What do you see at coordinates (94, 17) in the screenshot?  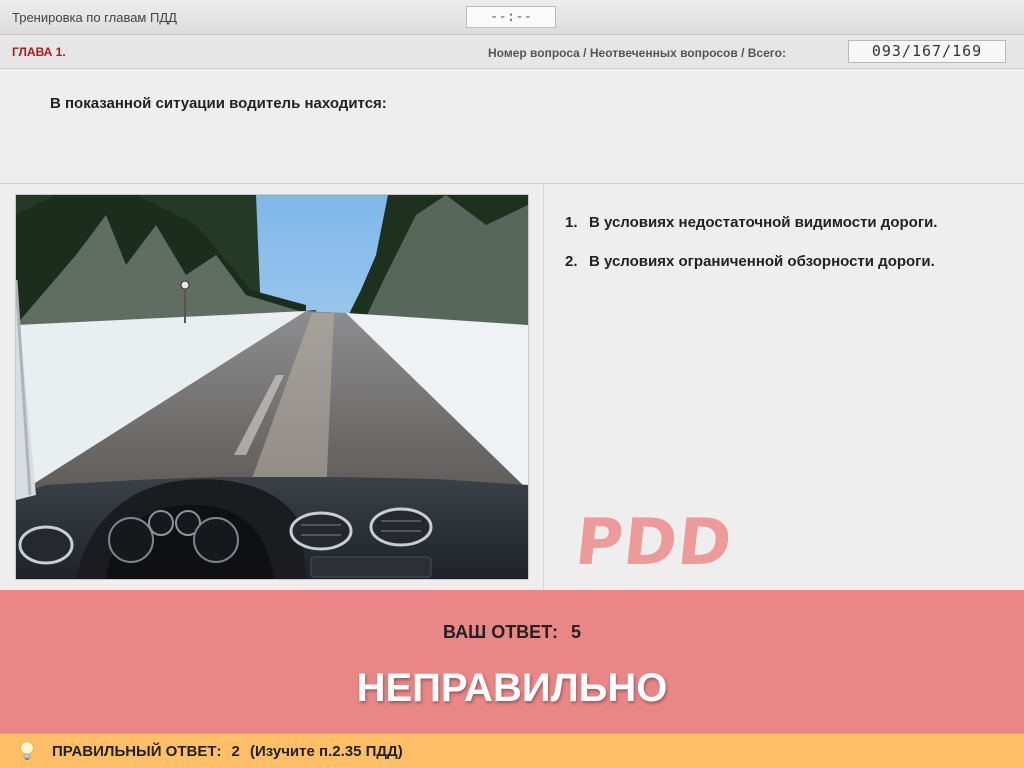 I see `app-title: Тренировка по главам ПДД` at bounding box center [94, 17].